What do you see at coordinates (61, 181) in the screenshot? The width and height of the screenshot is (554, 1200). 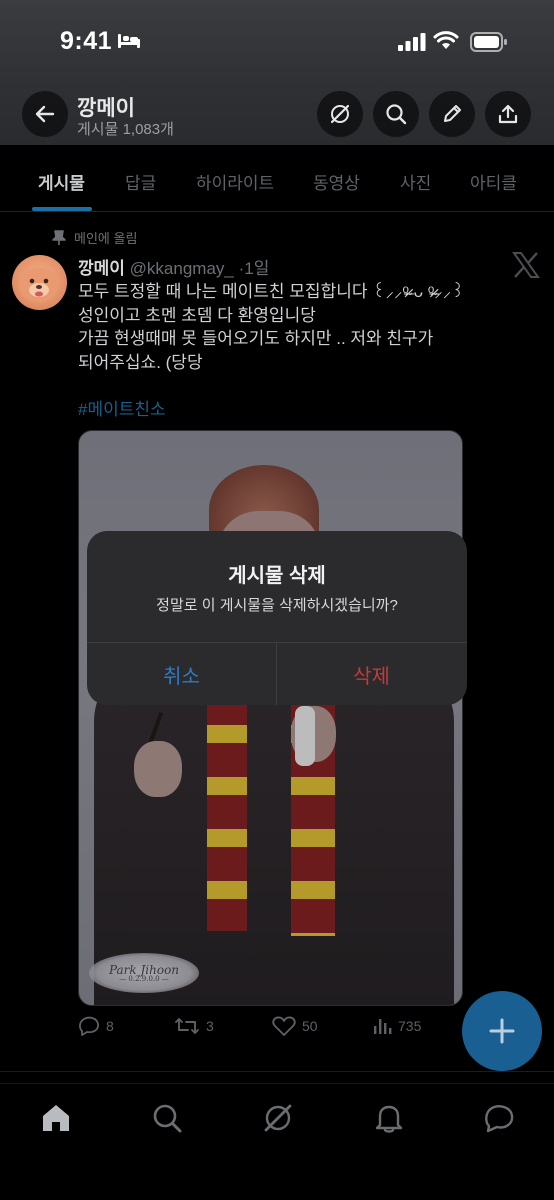 I see `tab-posts: 게시물` at bounding box center [61, 181].